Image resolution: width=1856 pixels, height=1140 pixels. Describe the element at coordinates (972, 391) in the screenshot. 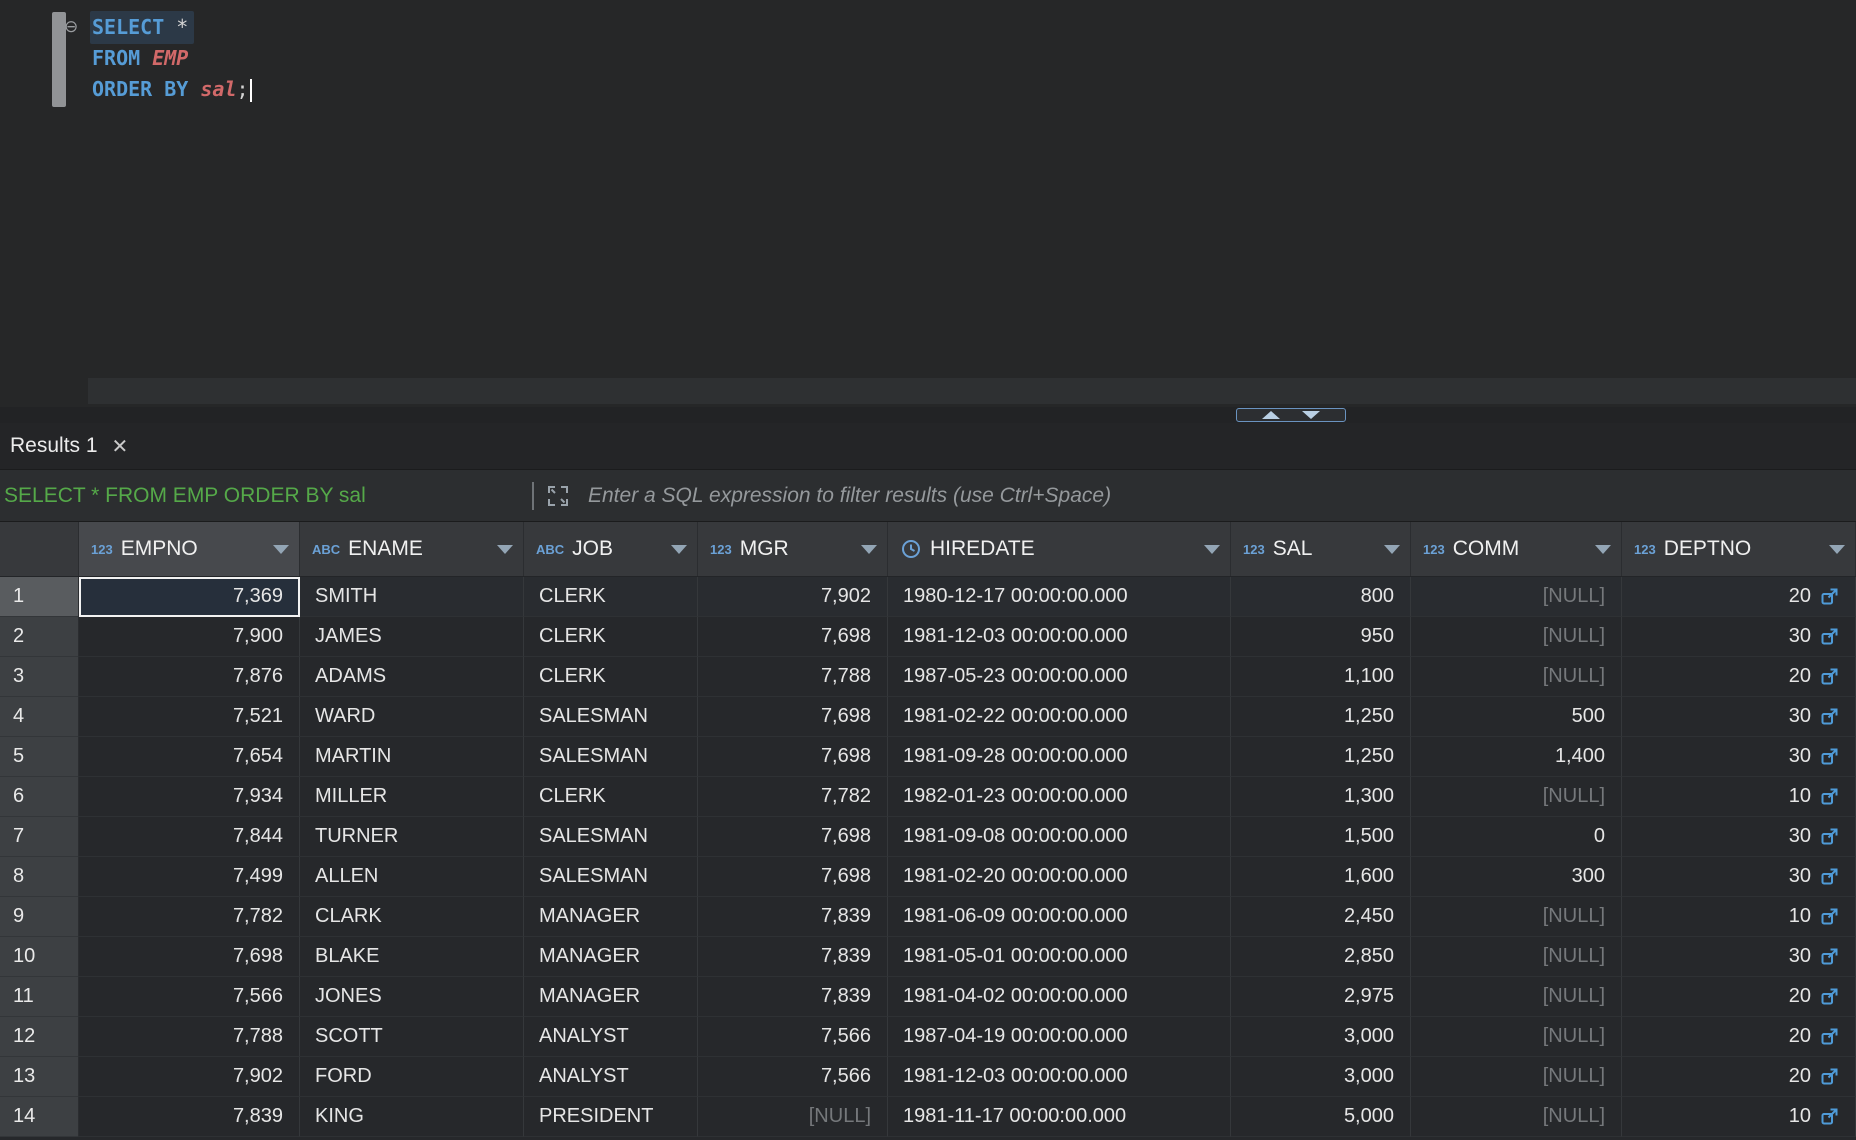

I see `editor-horizontal-scrollbar` at that location.